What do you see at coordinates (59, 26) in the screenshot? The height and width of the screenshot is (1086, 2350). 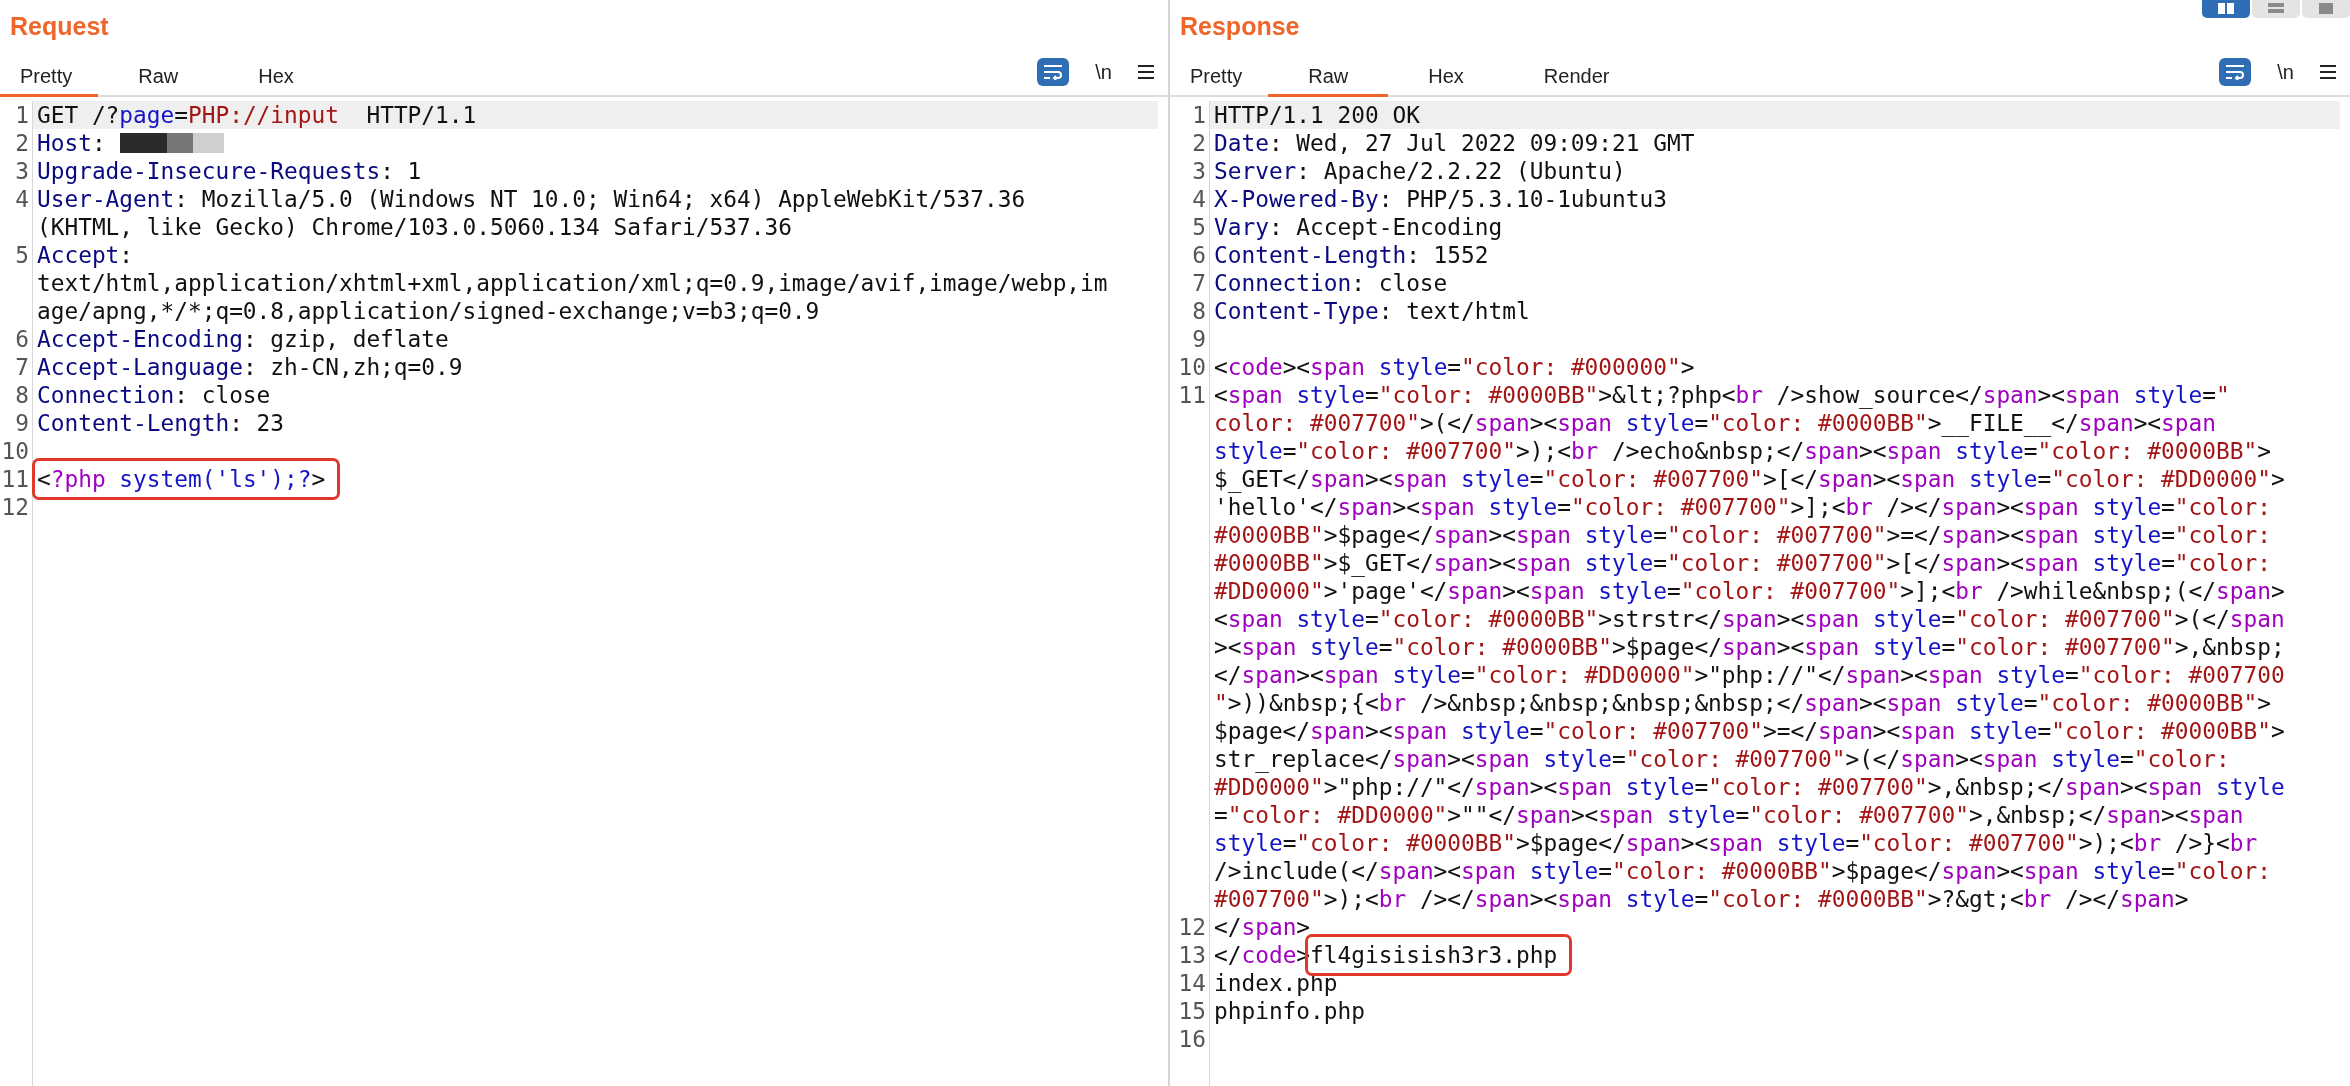 I see `panel-title: Request` at bounding box center [59, 26].